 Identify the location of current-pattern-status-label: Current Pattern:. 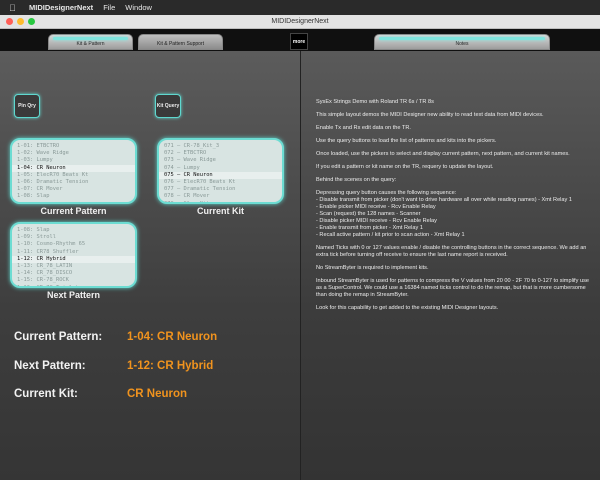
(58, 337).